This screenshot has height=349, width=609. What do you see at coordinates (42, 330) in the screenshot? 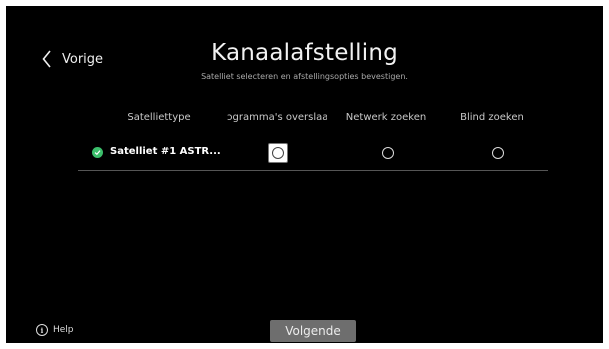
I see `info-icon: i` at bounding box center [42, 330].